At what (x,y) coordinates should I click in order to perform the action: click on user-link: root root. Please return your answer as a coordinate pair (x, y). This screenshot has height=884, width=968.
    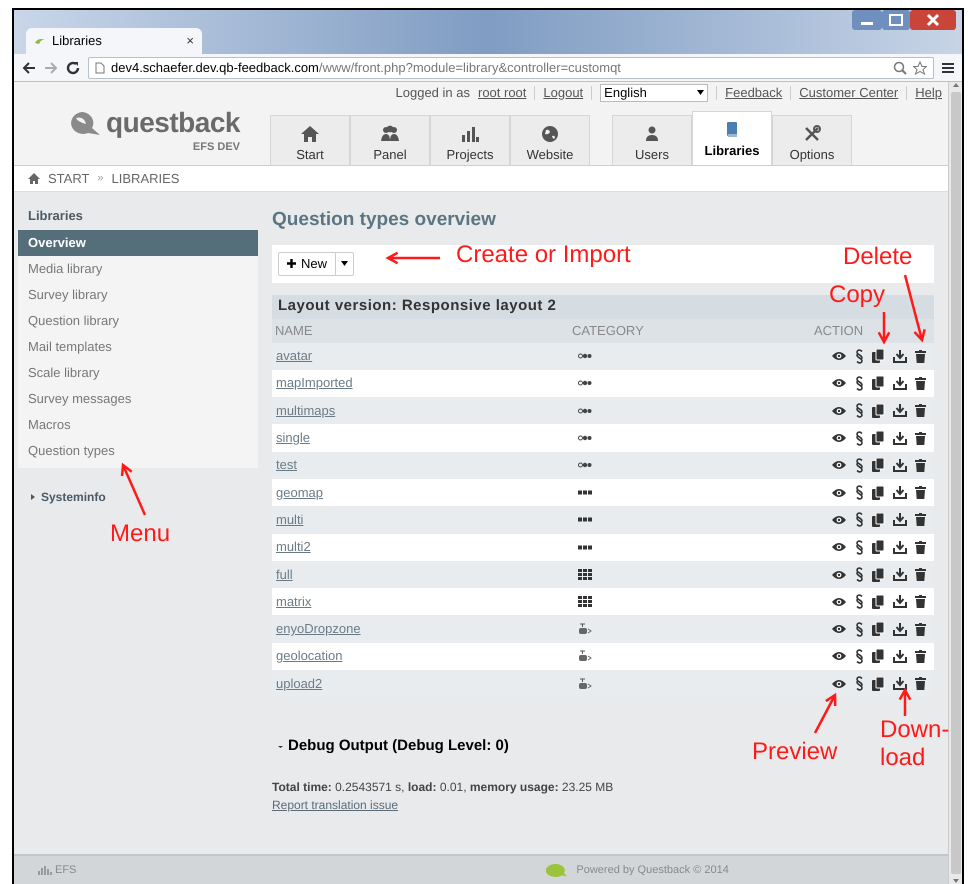
    Looking at the image, I should click on (502, 92).